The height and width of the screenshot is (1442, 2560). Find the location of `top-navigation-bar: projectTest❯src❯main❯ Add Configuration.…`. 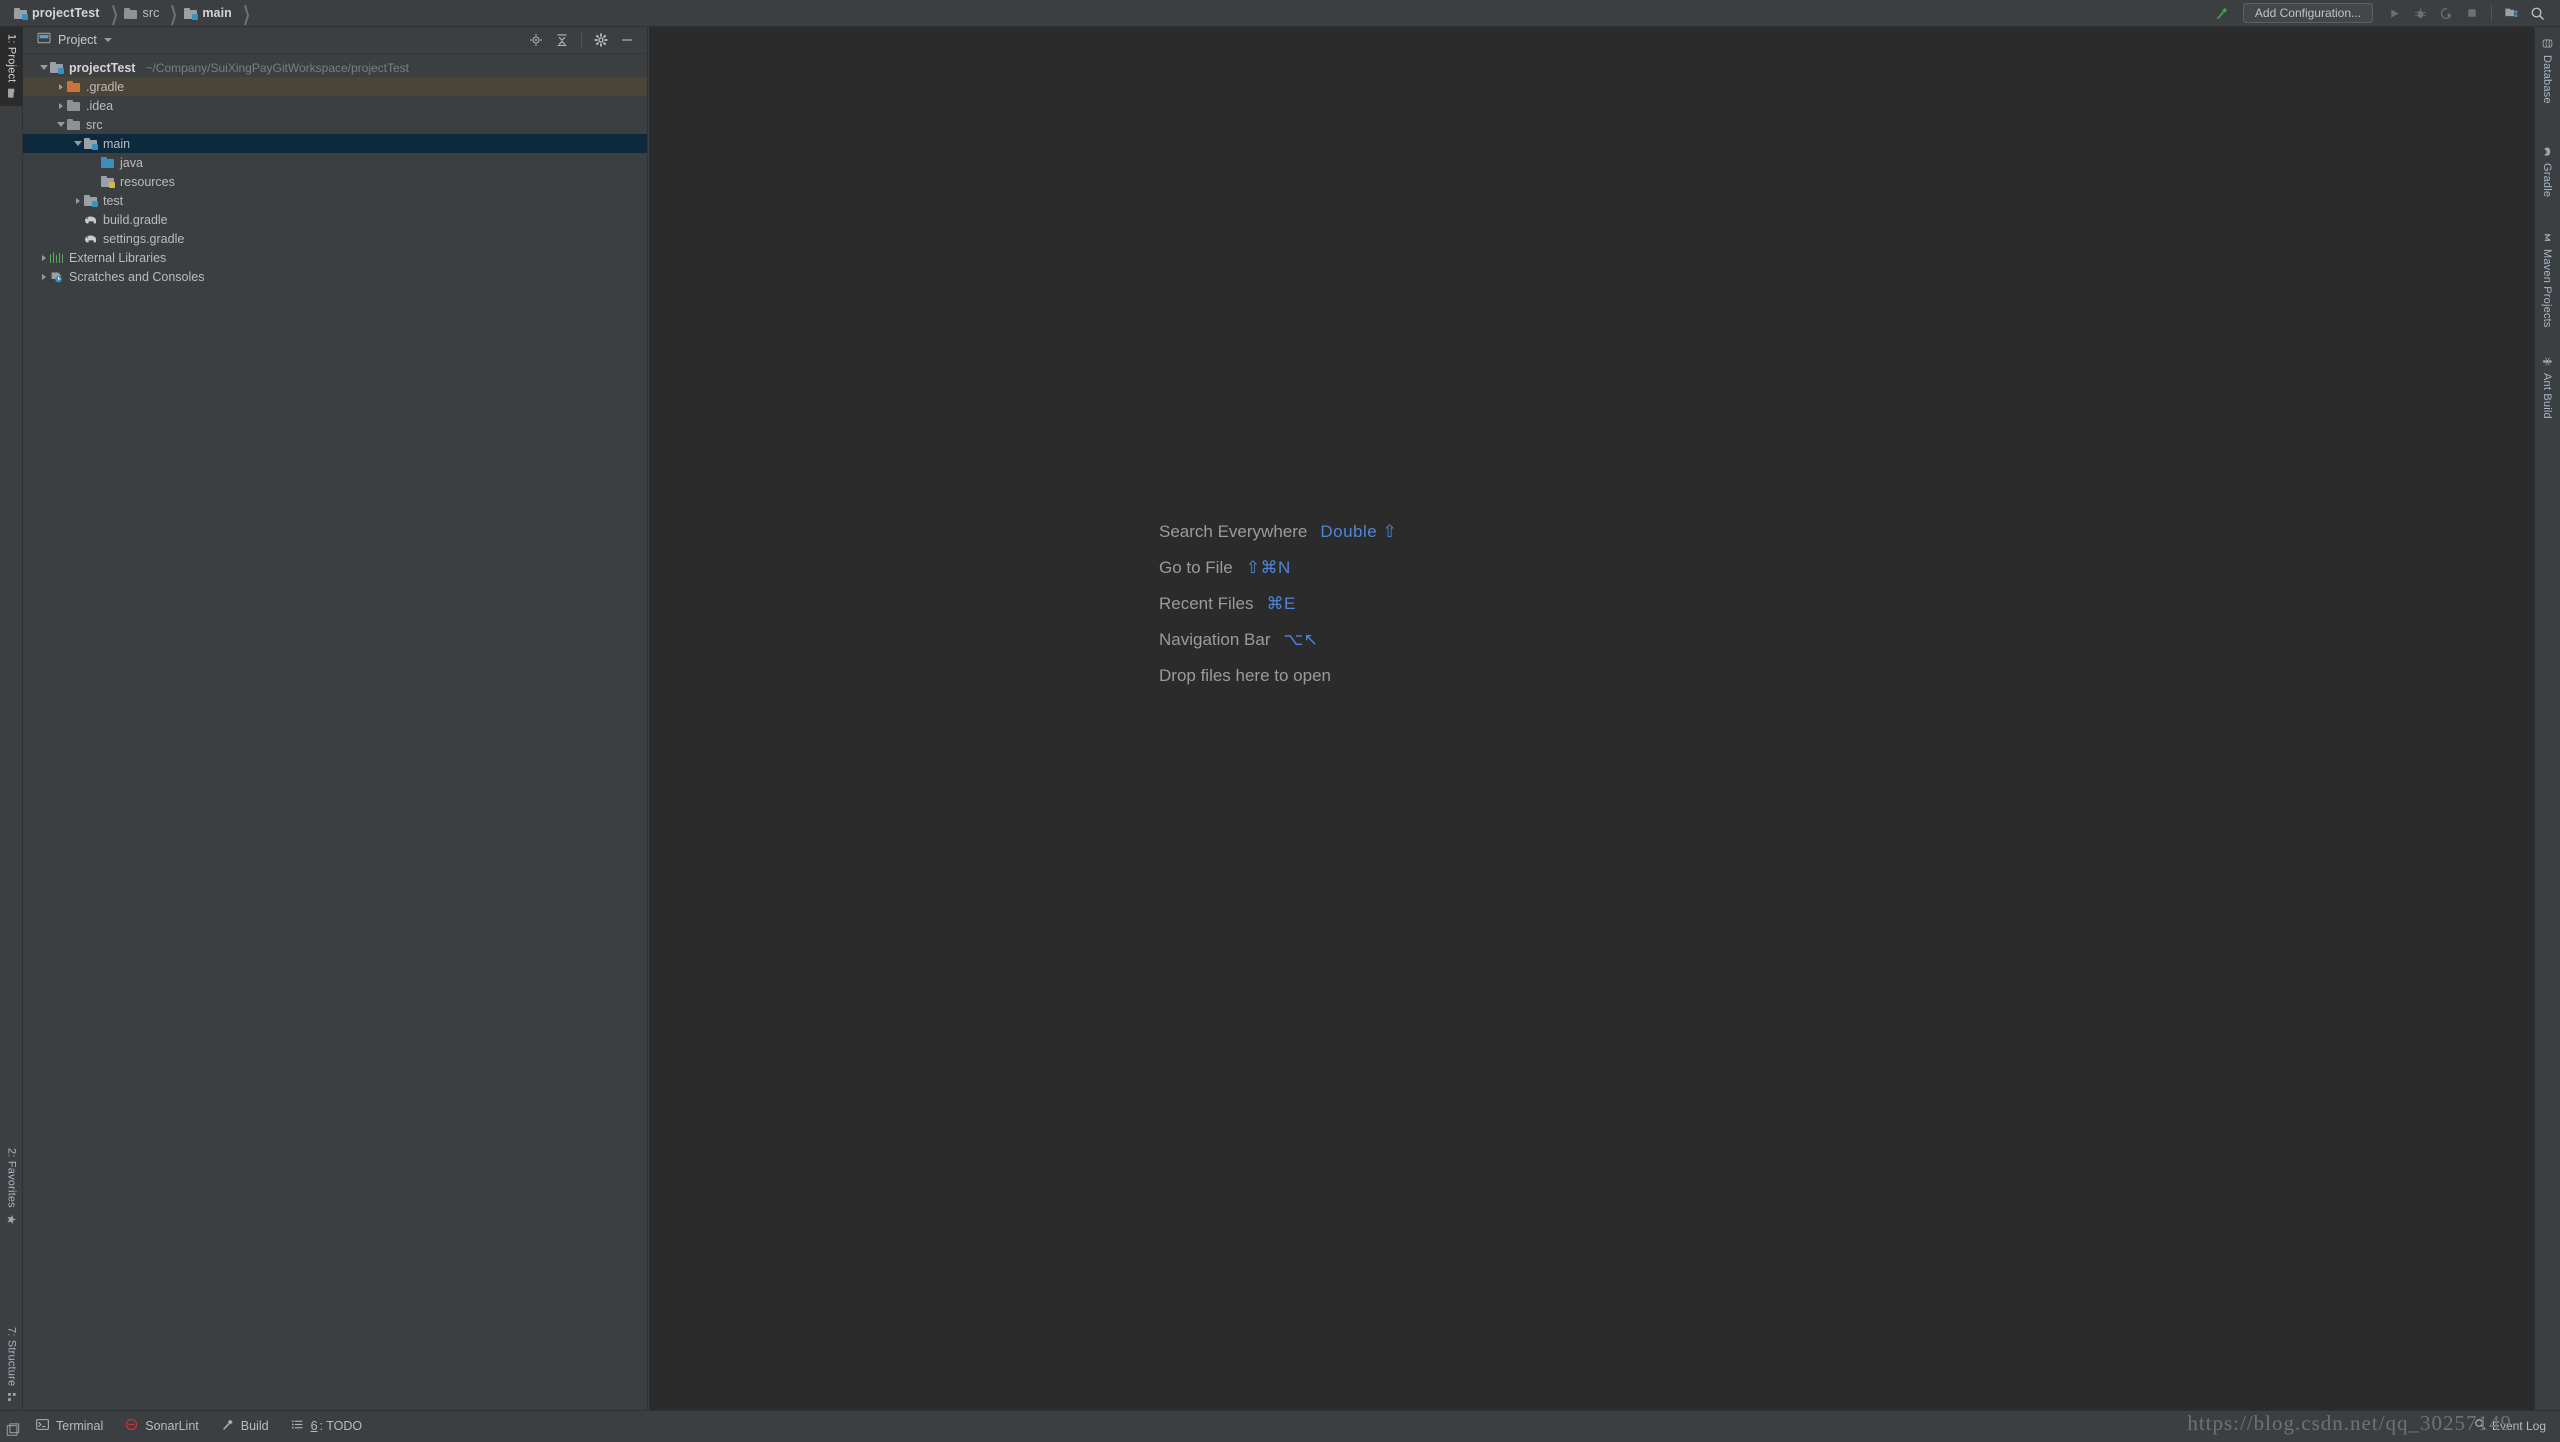

top-navigation-bar: projectTest❯src❯main❯ Add Configuration.… is located at coordinates (1280, 13).